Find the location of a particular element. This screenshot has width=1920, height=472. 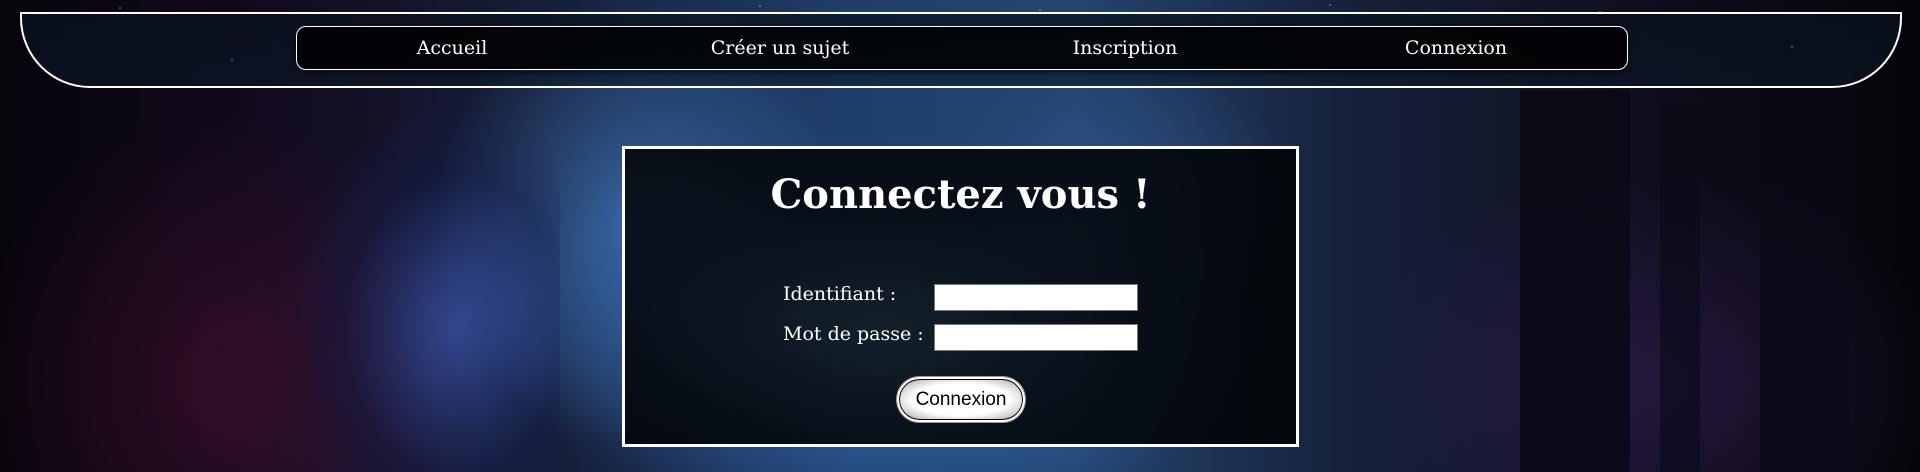

nav-link-connexion: Connexion is located at coordinates (1456, 48).